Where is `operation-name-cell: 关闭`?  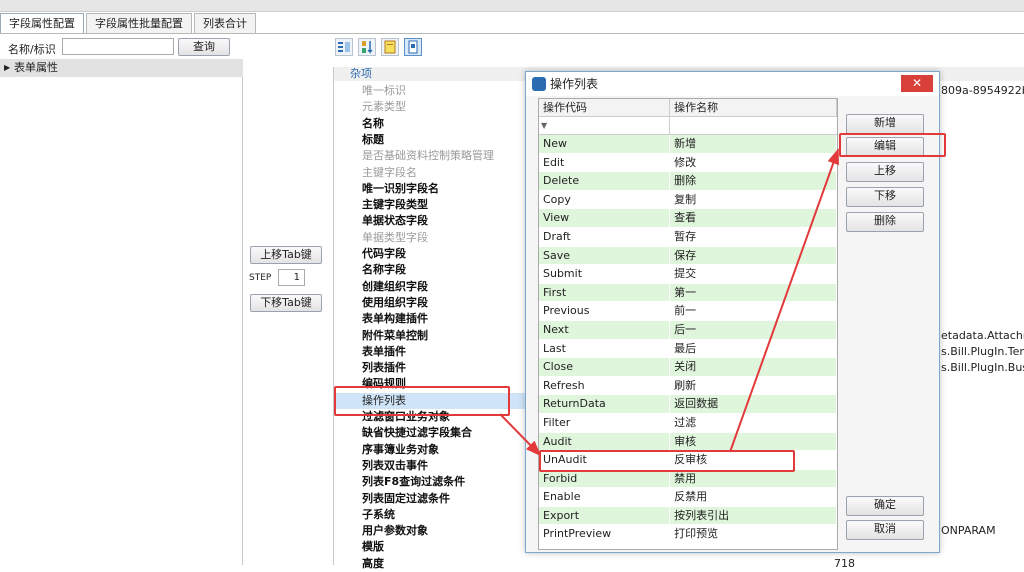 operation-name-cell: 关闭 is located at coordinates (753, 367).